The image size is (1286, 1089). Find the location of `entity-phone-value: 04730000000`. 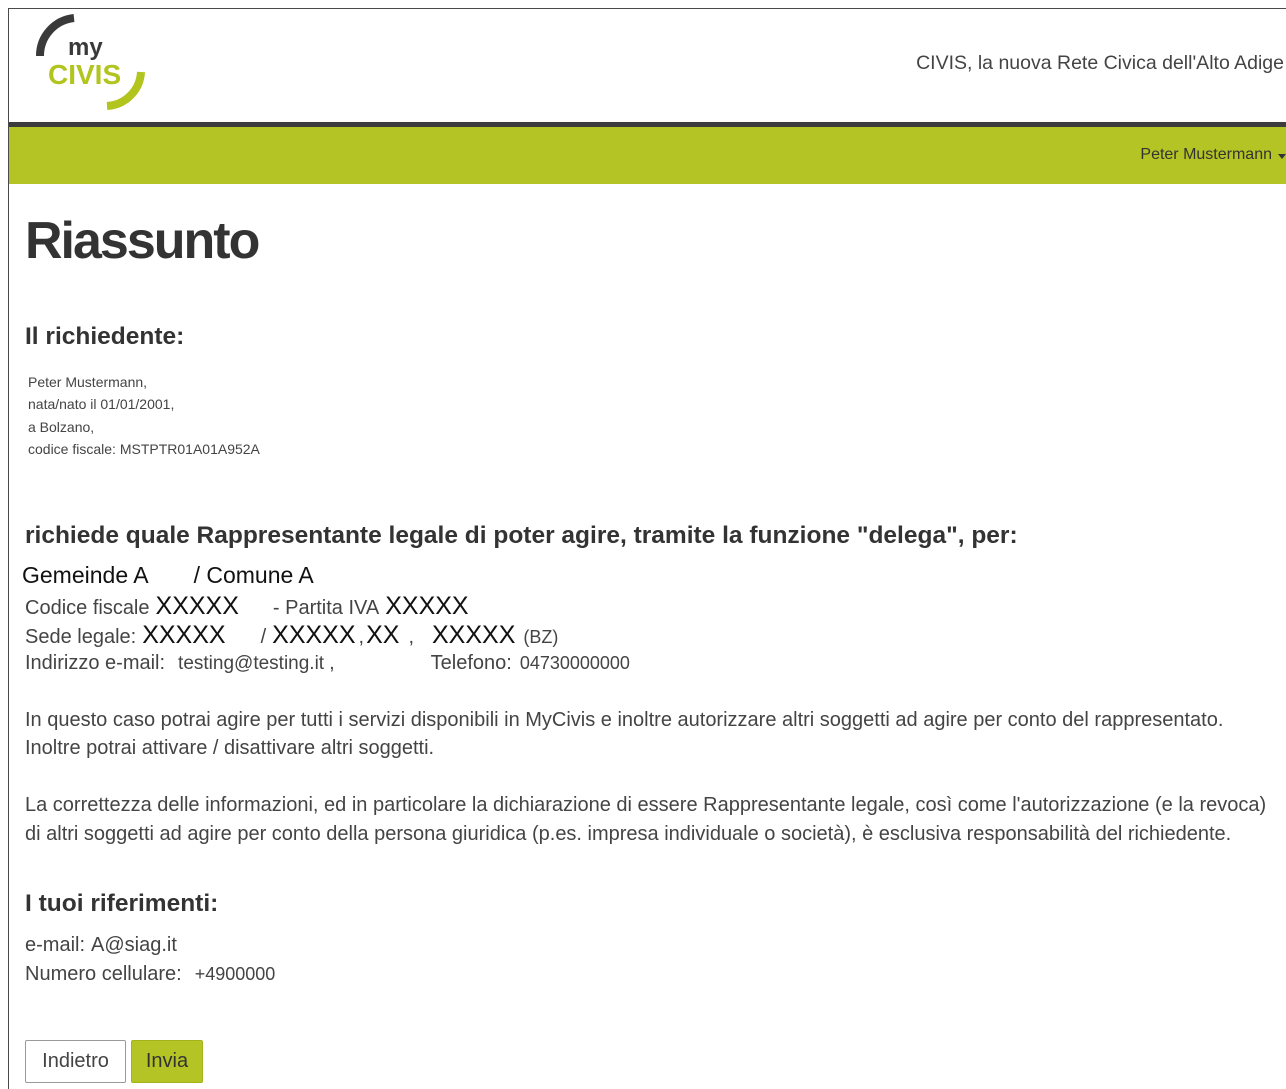

entity-phone-value: 04730000000 is located at coordinates (574, 663).